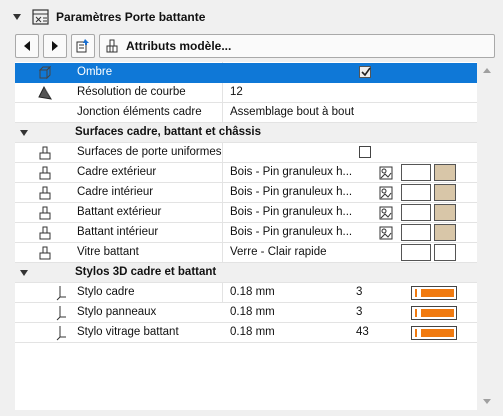  I want to click on previous-button, so click(27, 46).